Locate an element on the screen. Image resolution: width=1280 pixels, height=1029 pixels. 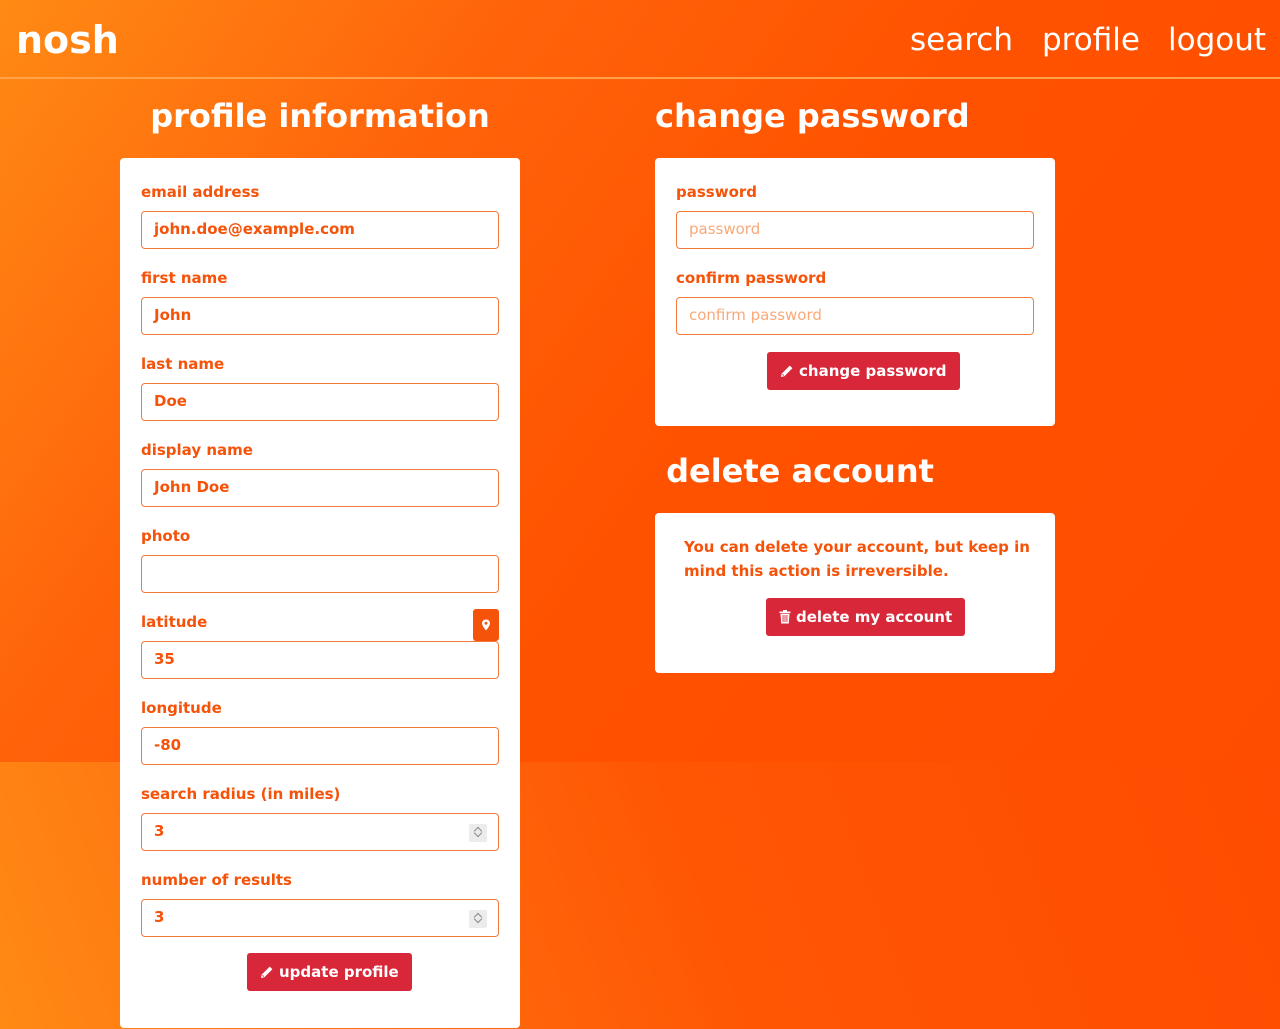
delete-account-button: delete my account is located at coordinates (866, 617).